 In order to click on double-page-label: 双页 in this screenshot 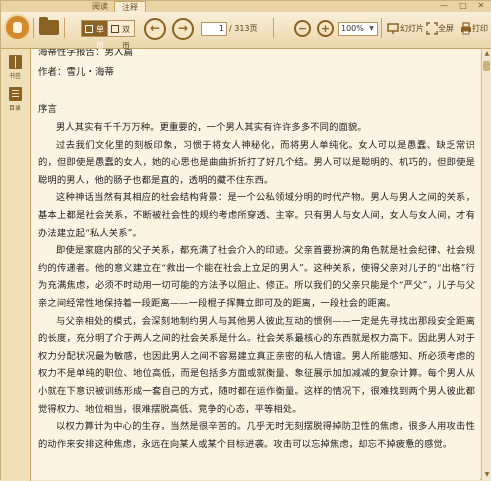, I will do `click(126, 38)`.